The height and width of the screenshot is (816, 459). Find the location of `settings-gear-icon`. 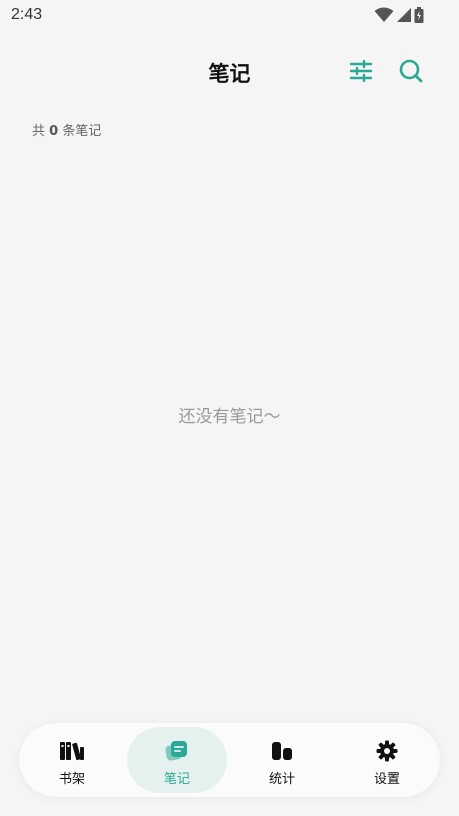

settings-gear-icon is located at coordinates (387, 751).